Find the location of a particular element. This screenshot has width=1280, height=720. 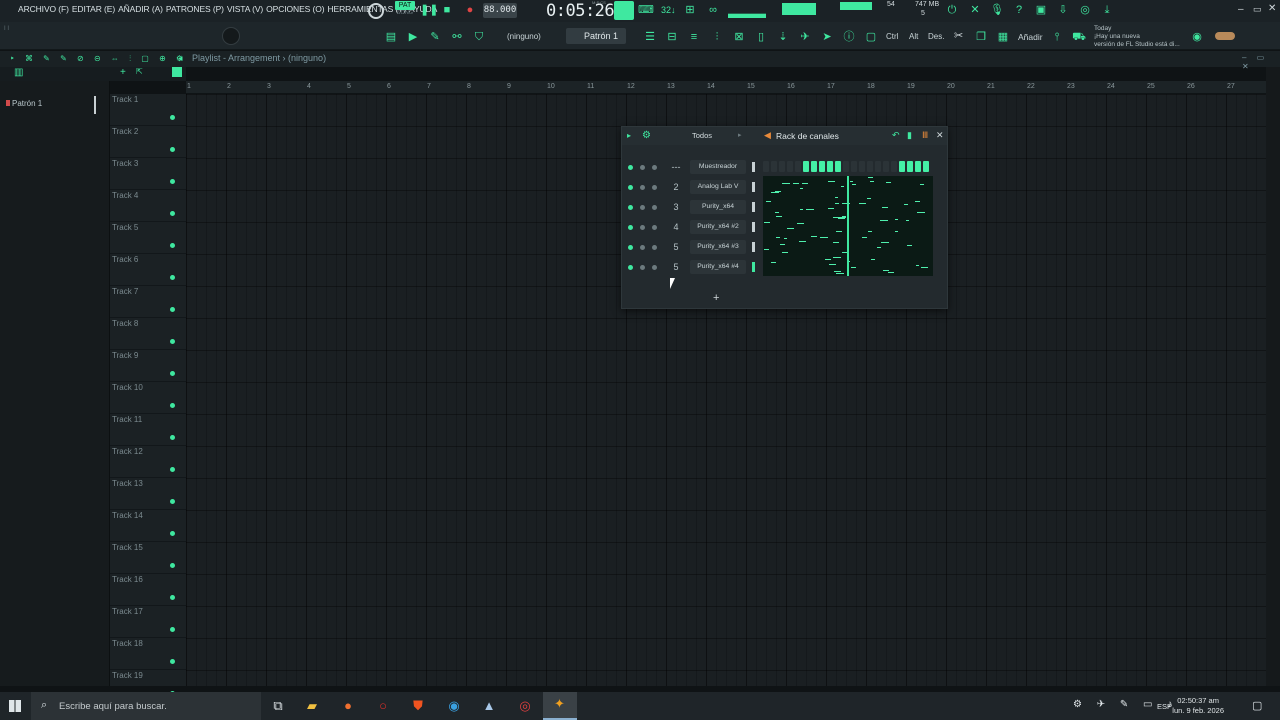

channel-mixer-track: 4 is located at coordinates (676, 227).